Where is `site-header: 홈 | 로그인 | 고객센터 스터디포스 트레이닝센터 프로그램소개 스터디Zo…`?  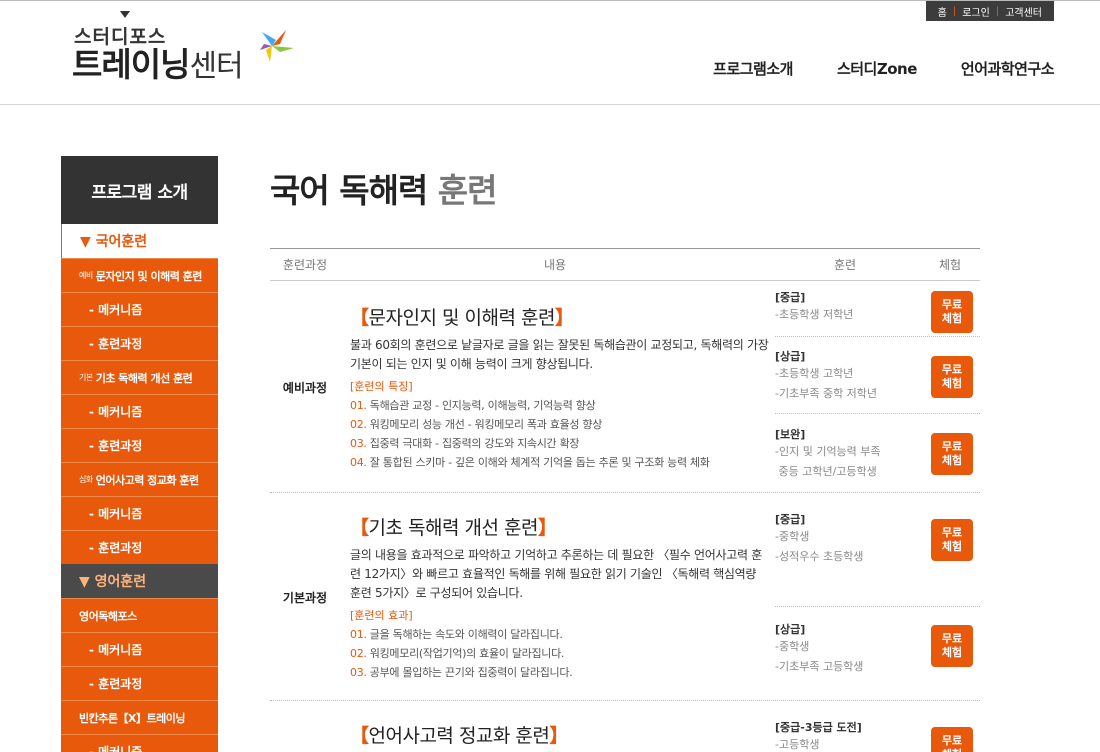
site-header: 홈 | 로그인 | 고객센터 스터디포스 트레이닝센터 프로그램소개 스터디Zo… is located at coordinates (550, 52).